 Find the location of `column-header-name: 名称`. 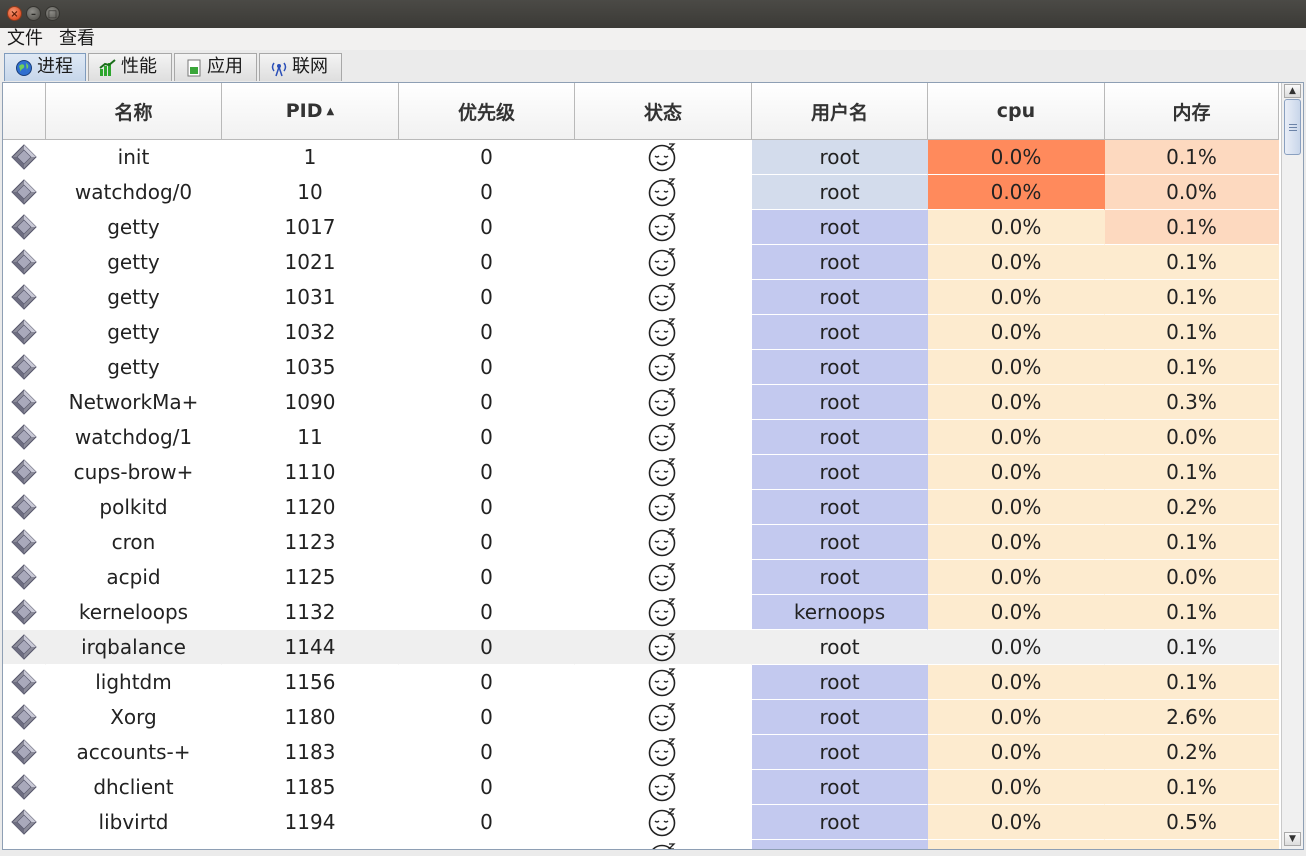

column-header-name: 名称 is located at coordinates (134, 111).